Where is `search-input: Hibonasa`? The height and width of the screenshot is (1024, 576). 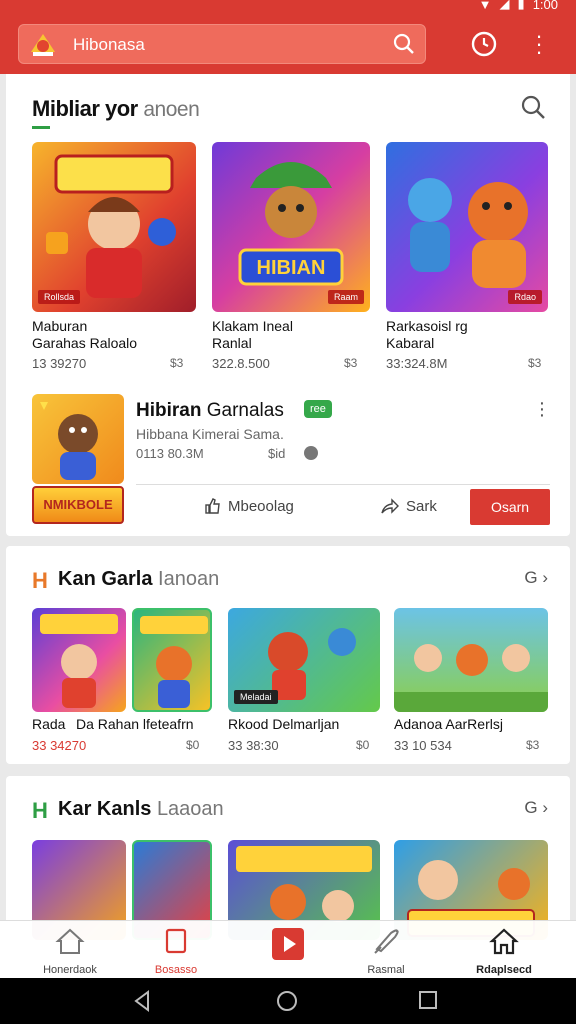 search-input: Hibonasa is located at coordinates (109, 45).